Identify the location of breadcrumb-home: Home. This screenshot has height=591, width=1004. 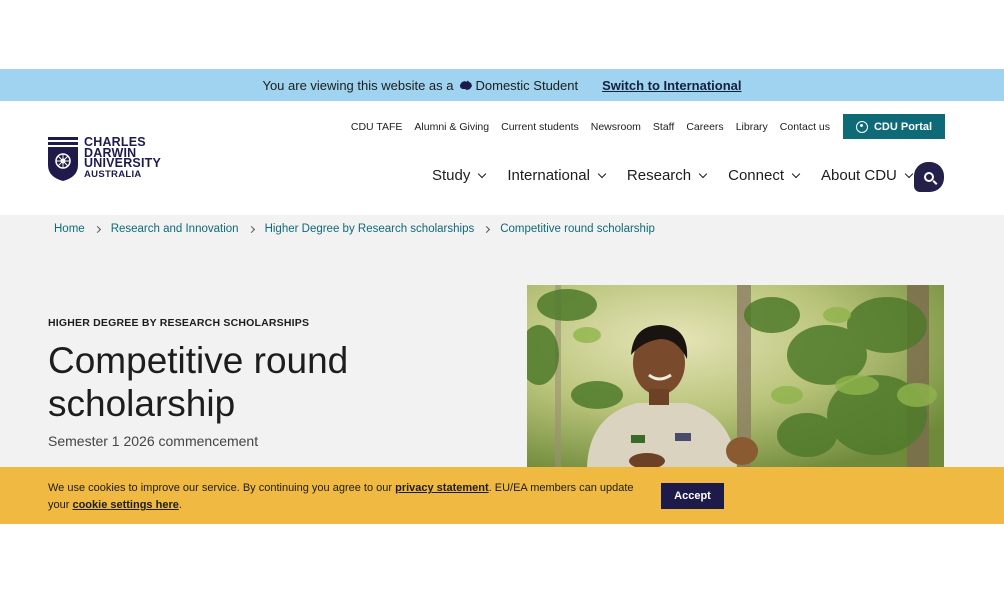
(69, 229).